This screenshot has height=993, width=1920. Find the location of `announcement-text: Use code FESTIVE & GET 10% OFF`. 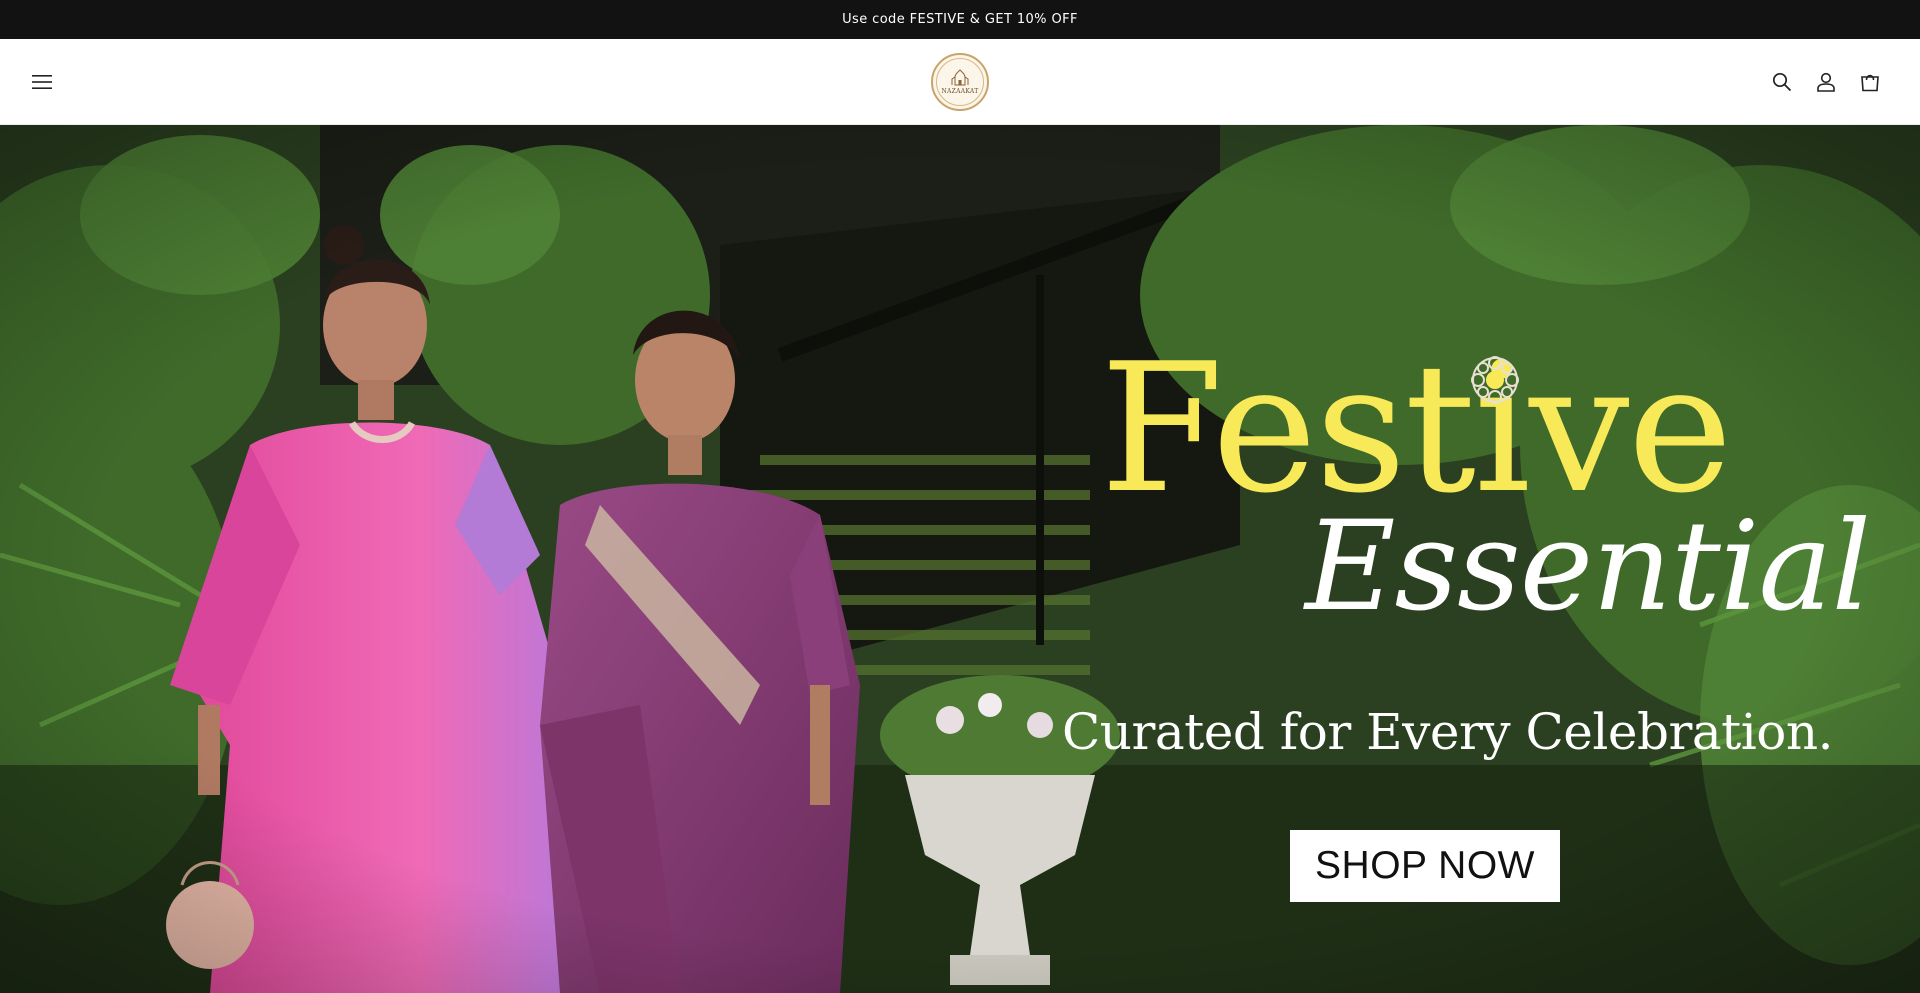

announcement-text: Use code FESTIVE & GET 10% OFF is located at coordinates (960, 19).